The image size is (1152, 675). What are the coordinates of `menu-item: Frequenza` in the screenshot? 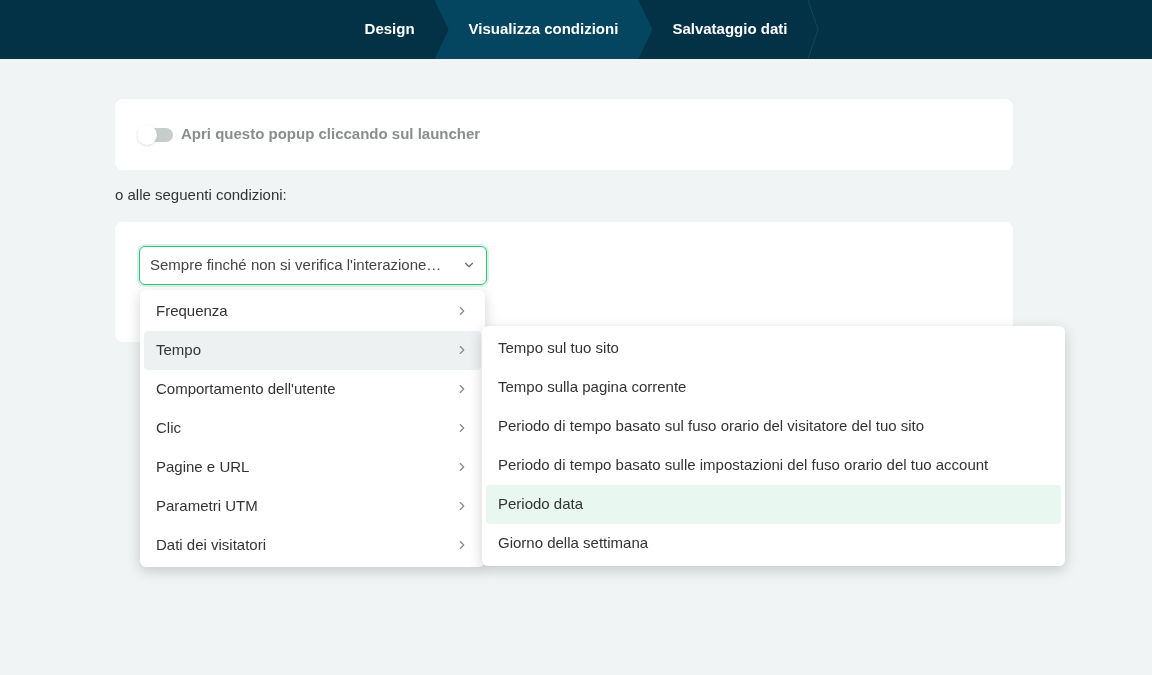 It's located at (312, 311).